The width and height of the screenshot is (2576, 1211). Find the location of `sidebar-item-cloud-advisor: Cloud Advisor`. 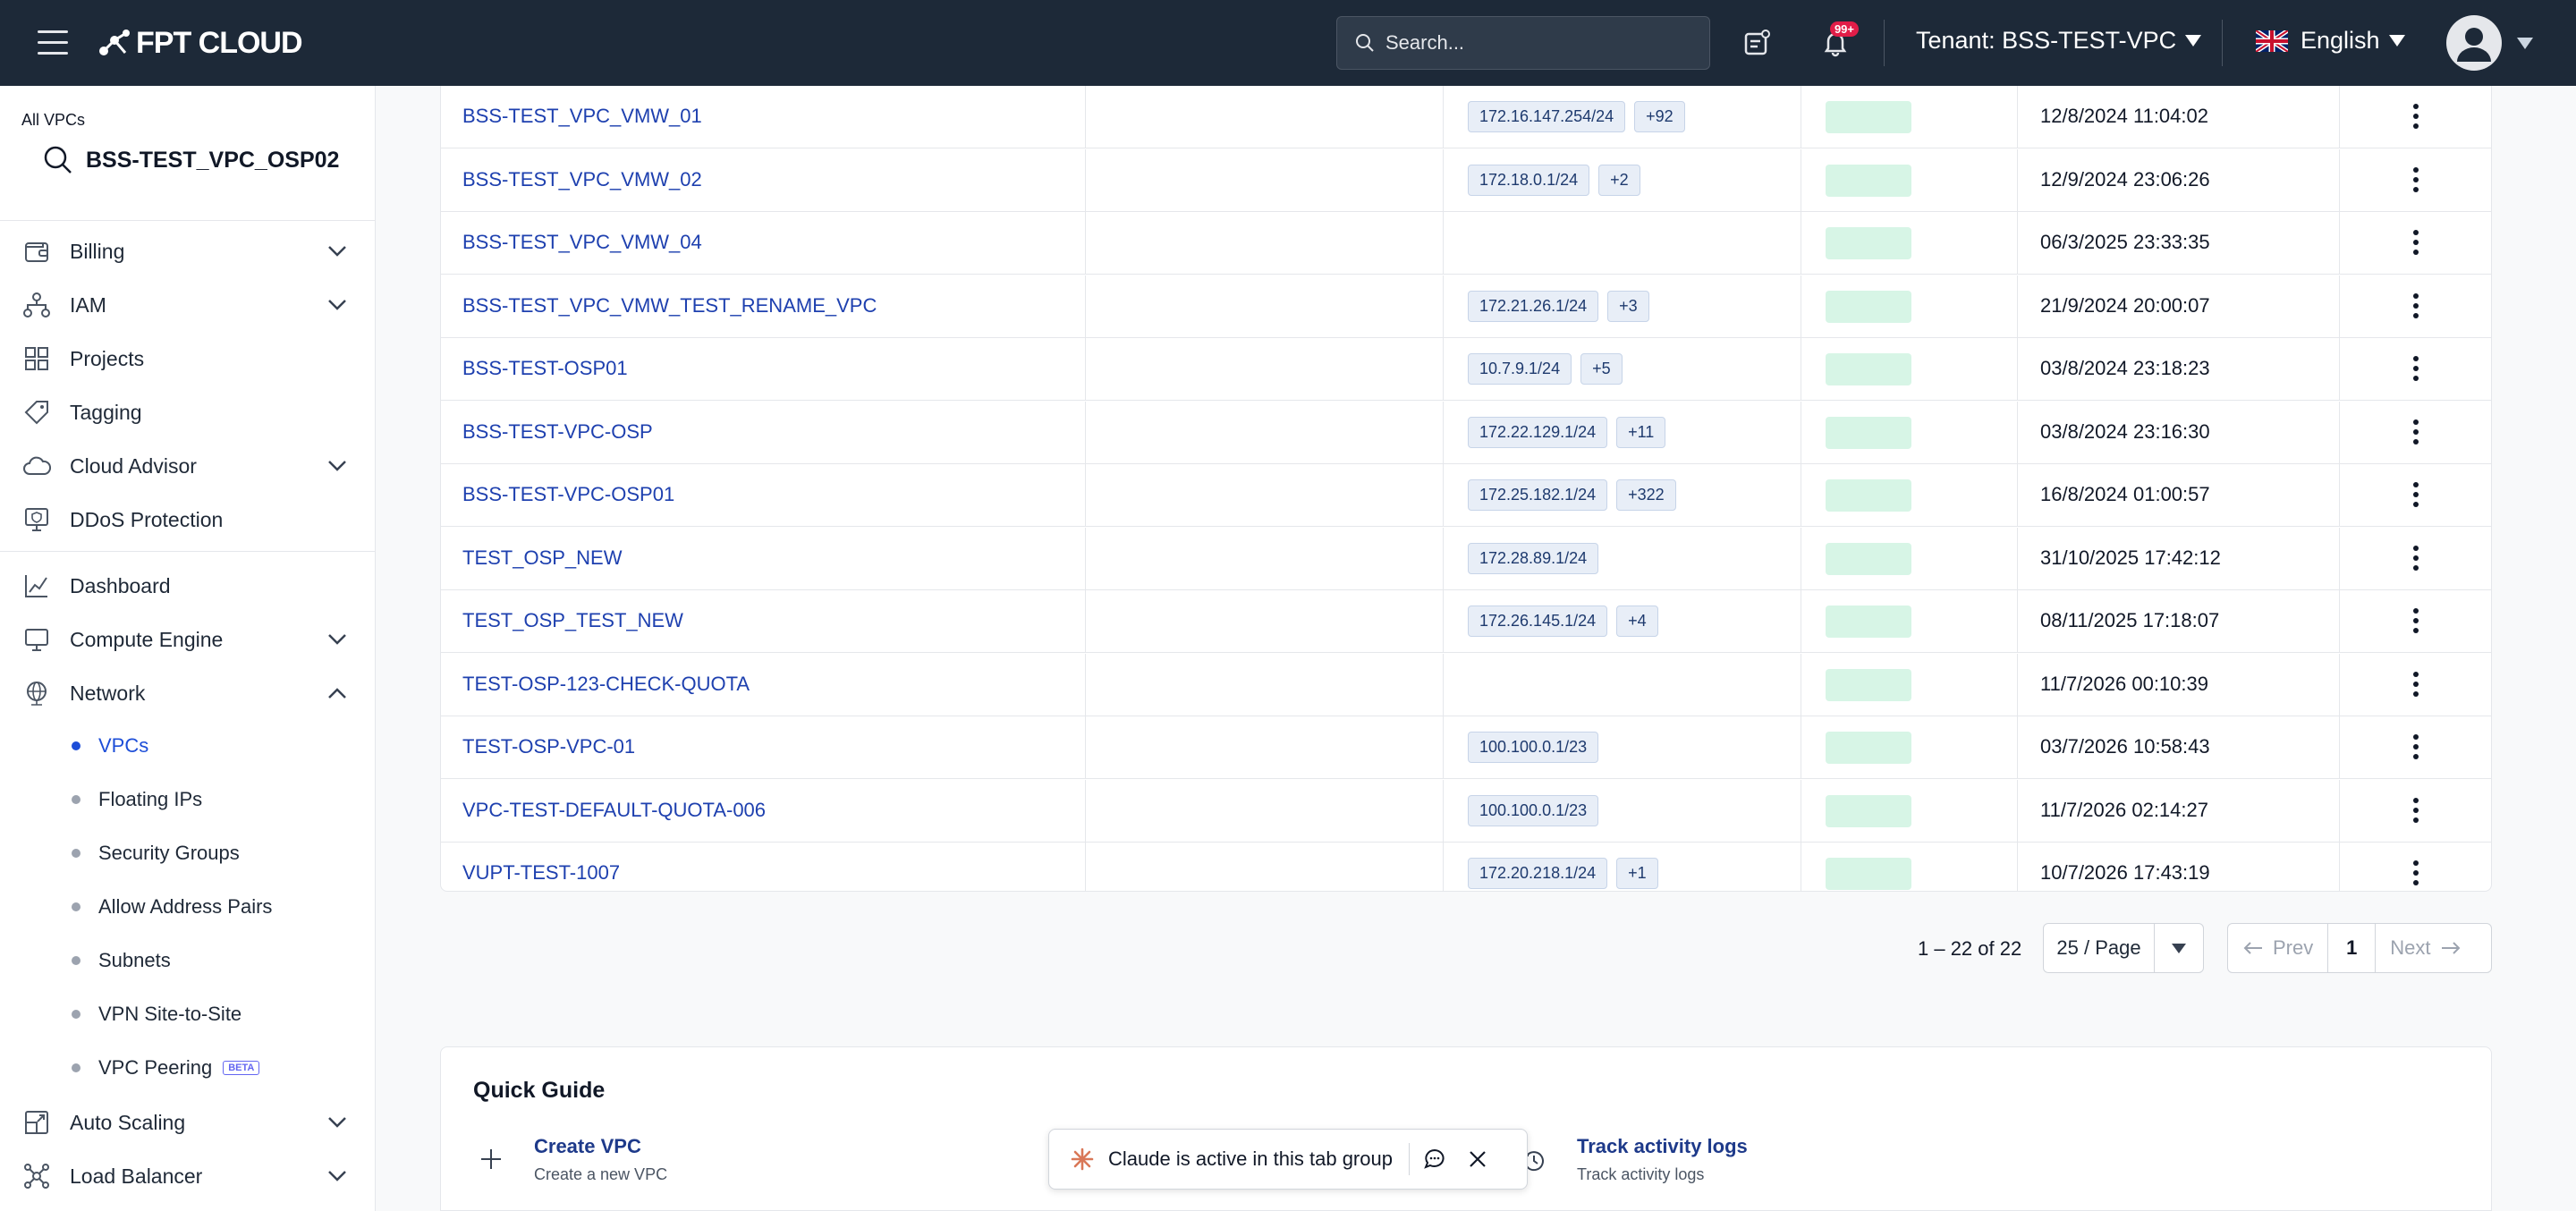

sidebar-item-cloud-advisor: Cloud Advisor is located at coordinates (188, 466).